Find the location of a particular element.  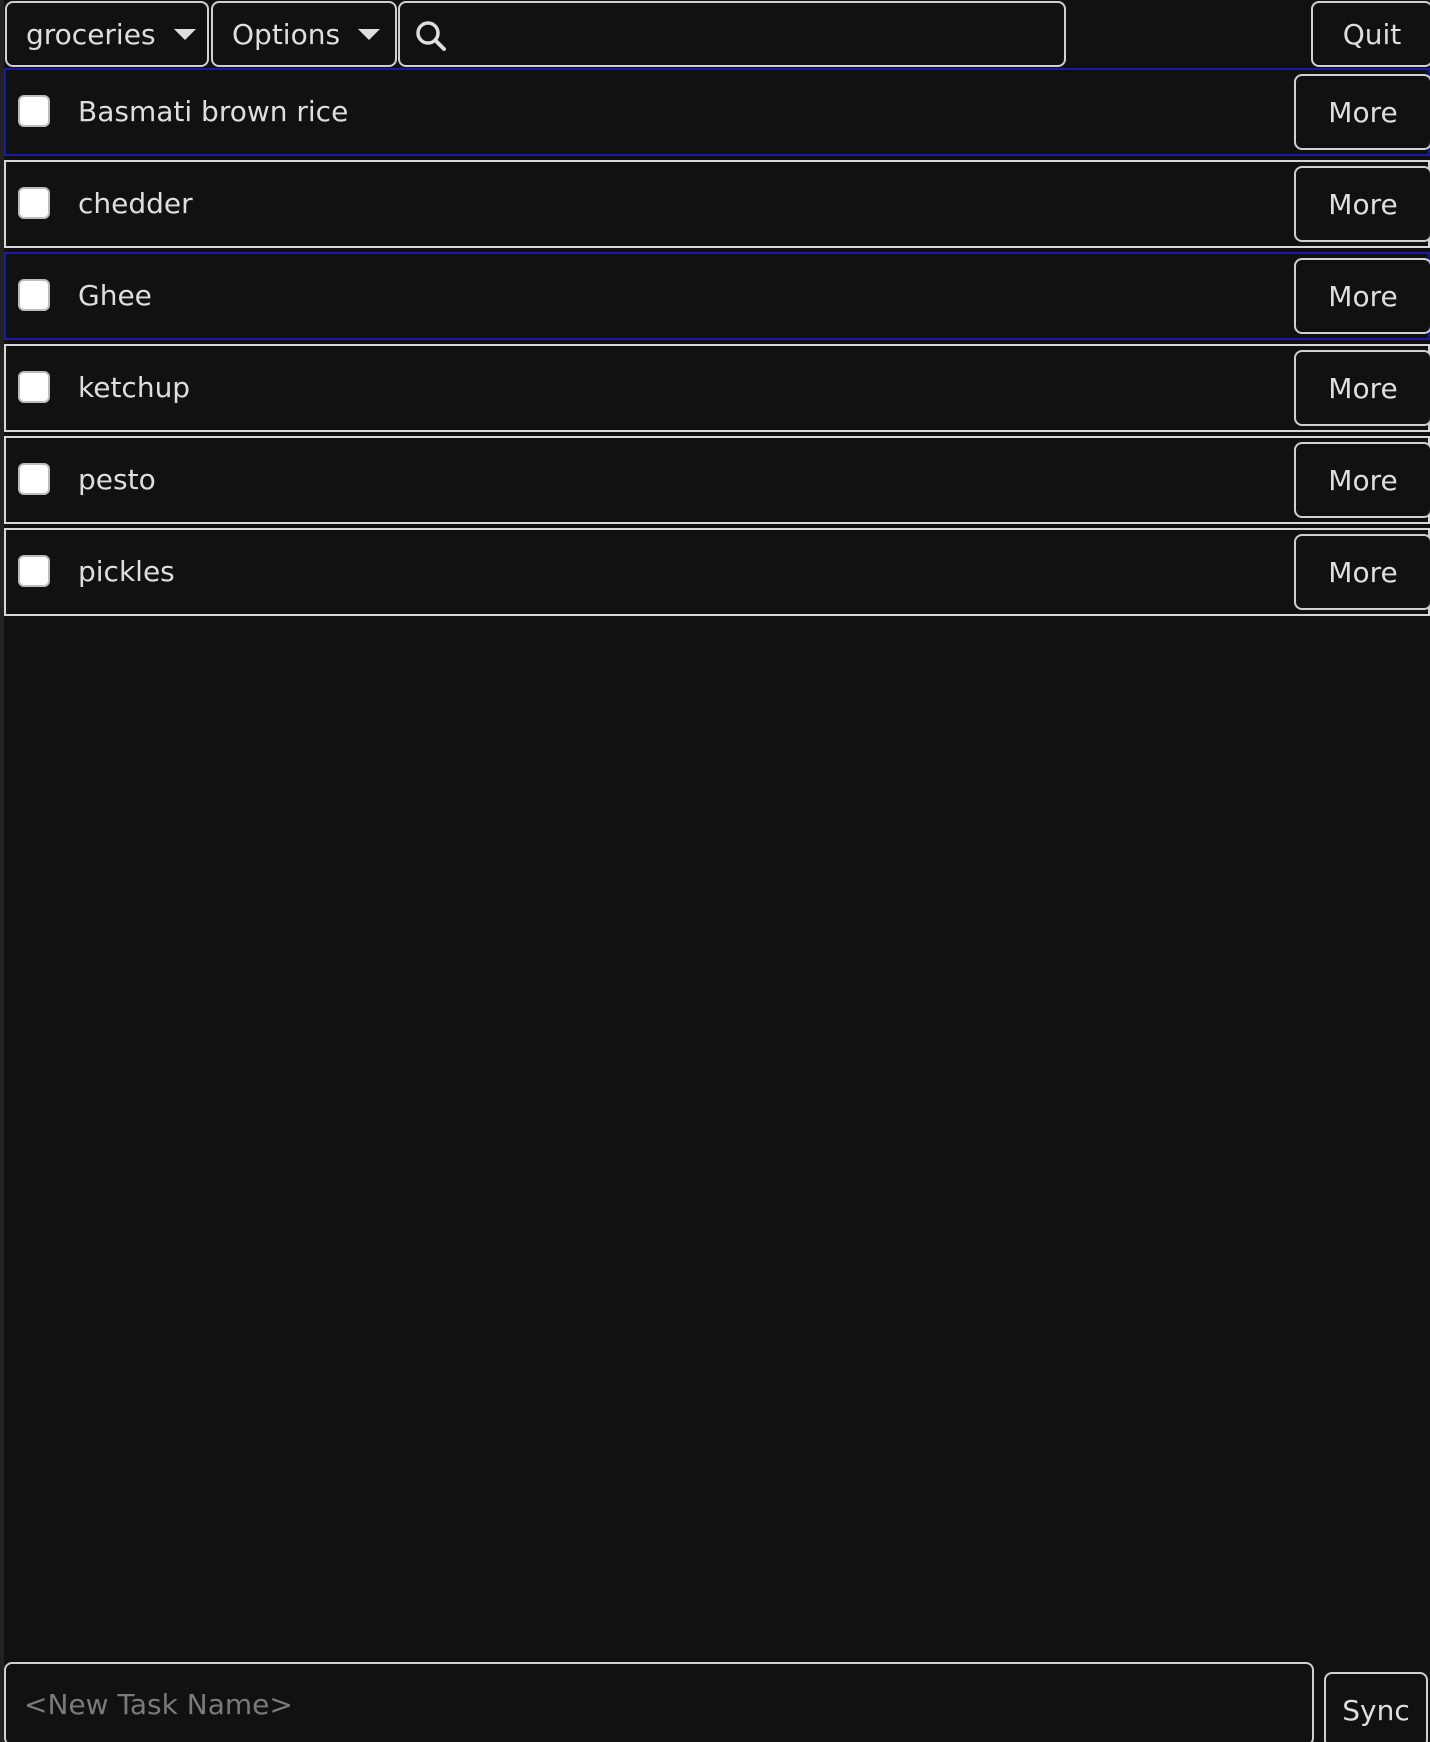

task-label: Basmati brown rice is located at coordinates (213, 111).